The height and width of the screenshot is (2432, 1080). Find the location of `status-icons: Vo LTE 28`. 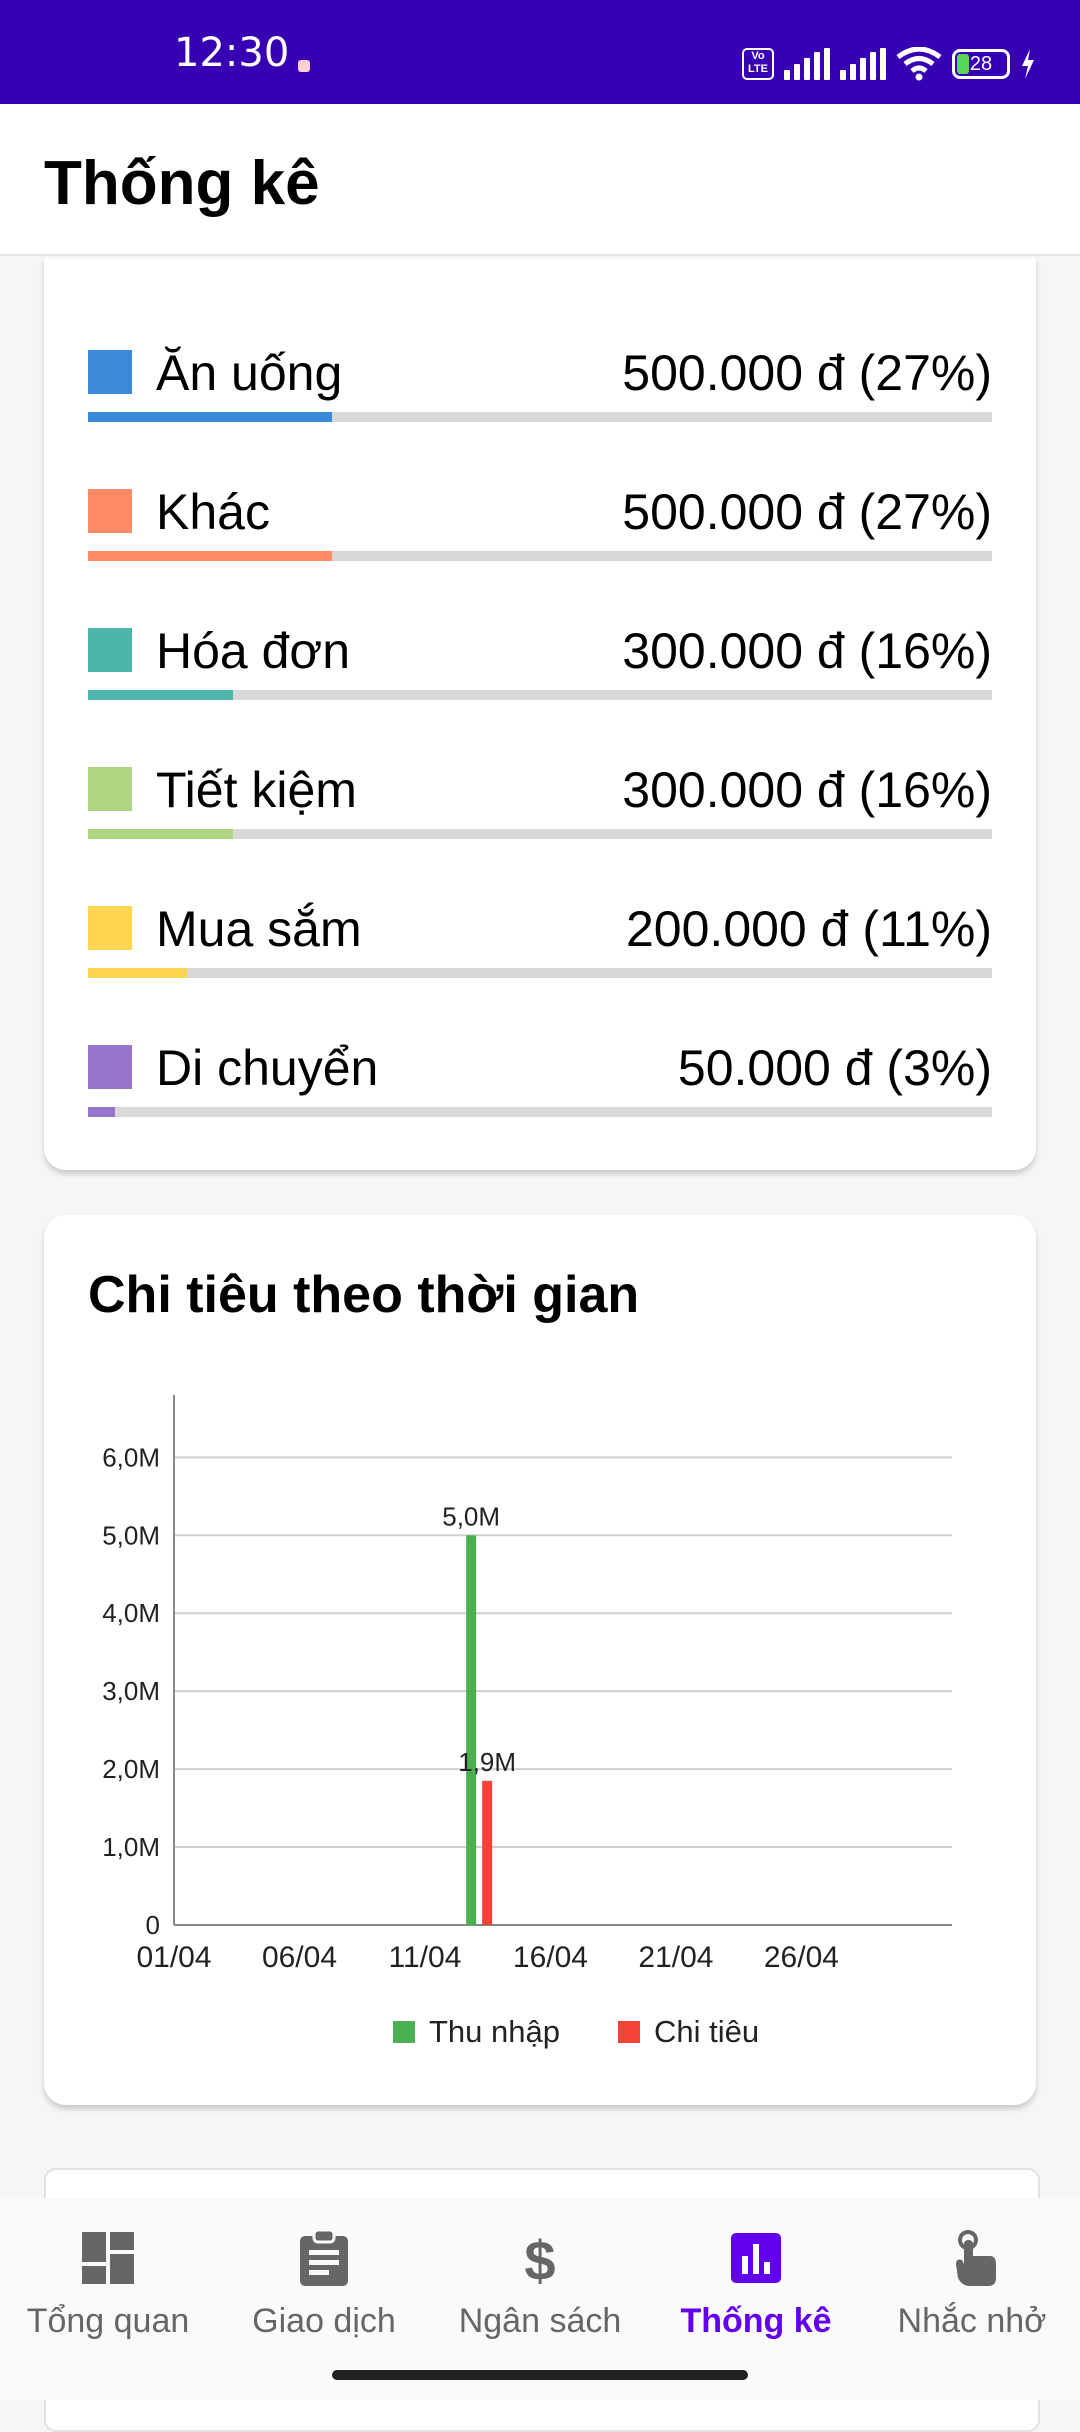

status-icons: Vo LTE 28 is located at coordinates (889, 64).